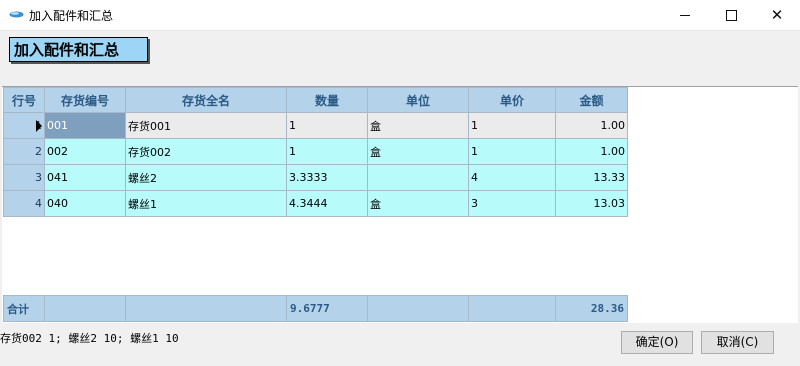 The width and height of the screenshot is (800, 366). I want to click on minimize-icon, so click(685, 15).